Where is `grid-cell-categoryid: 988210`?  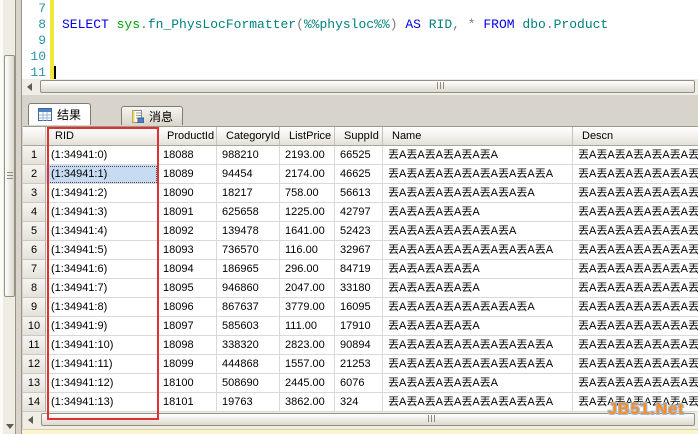 grid-cell-categoryid: 988210 is located at coordinates (248, 155).